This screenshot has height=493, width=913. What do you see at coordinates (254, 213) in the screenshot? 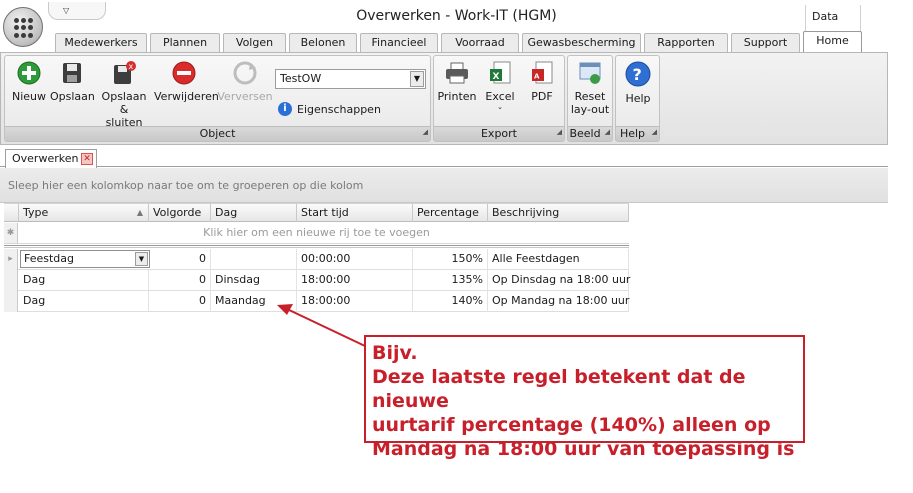
I see `column-header-dag: Dag` at bounding box center [254, 213].